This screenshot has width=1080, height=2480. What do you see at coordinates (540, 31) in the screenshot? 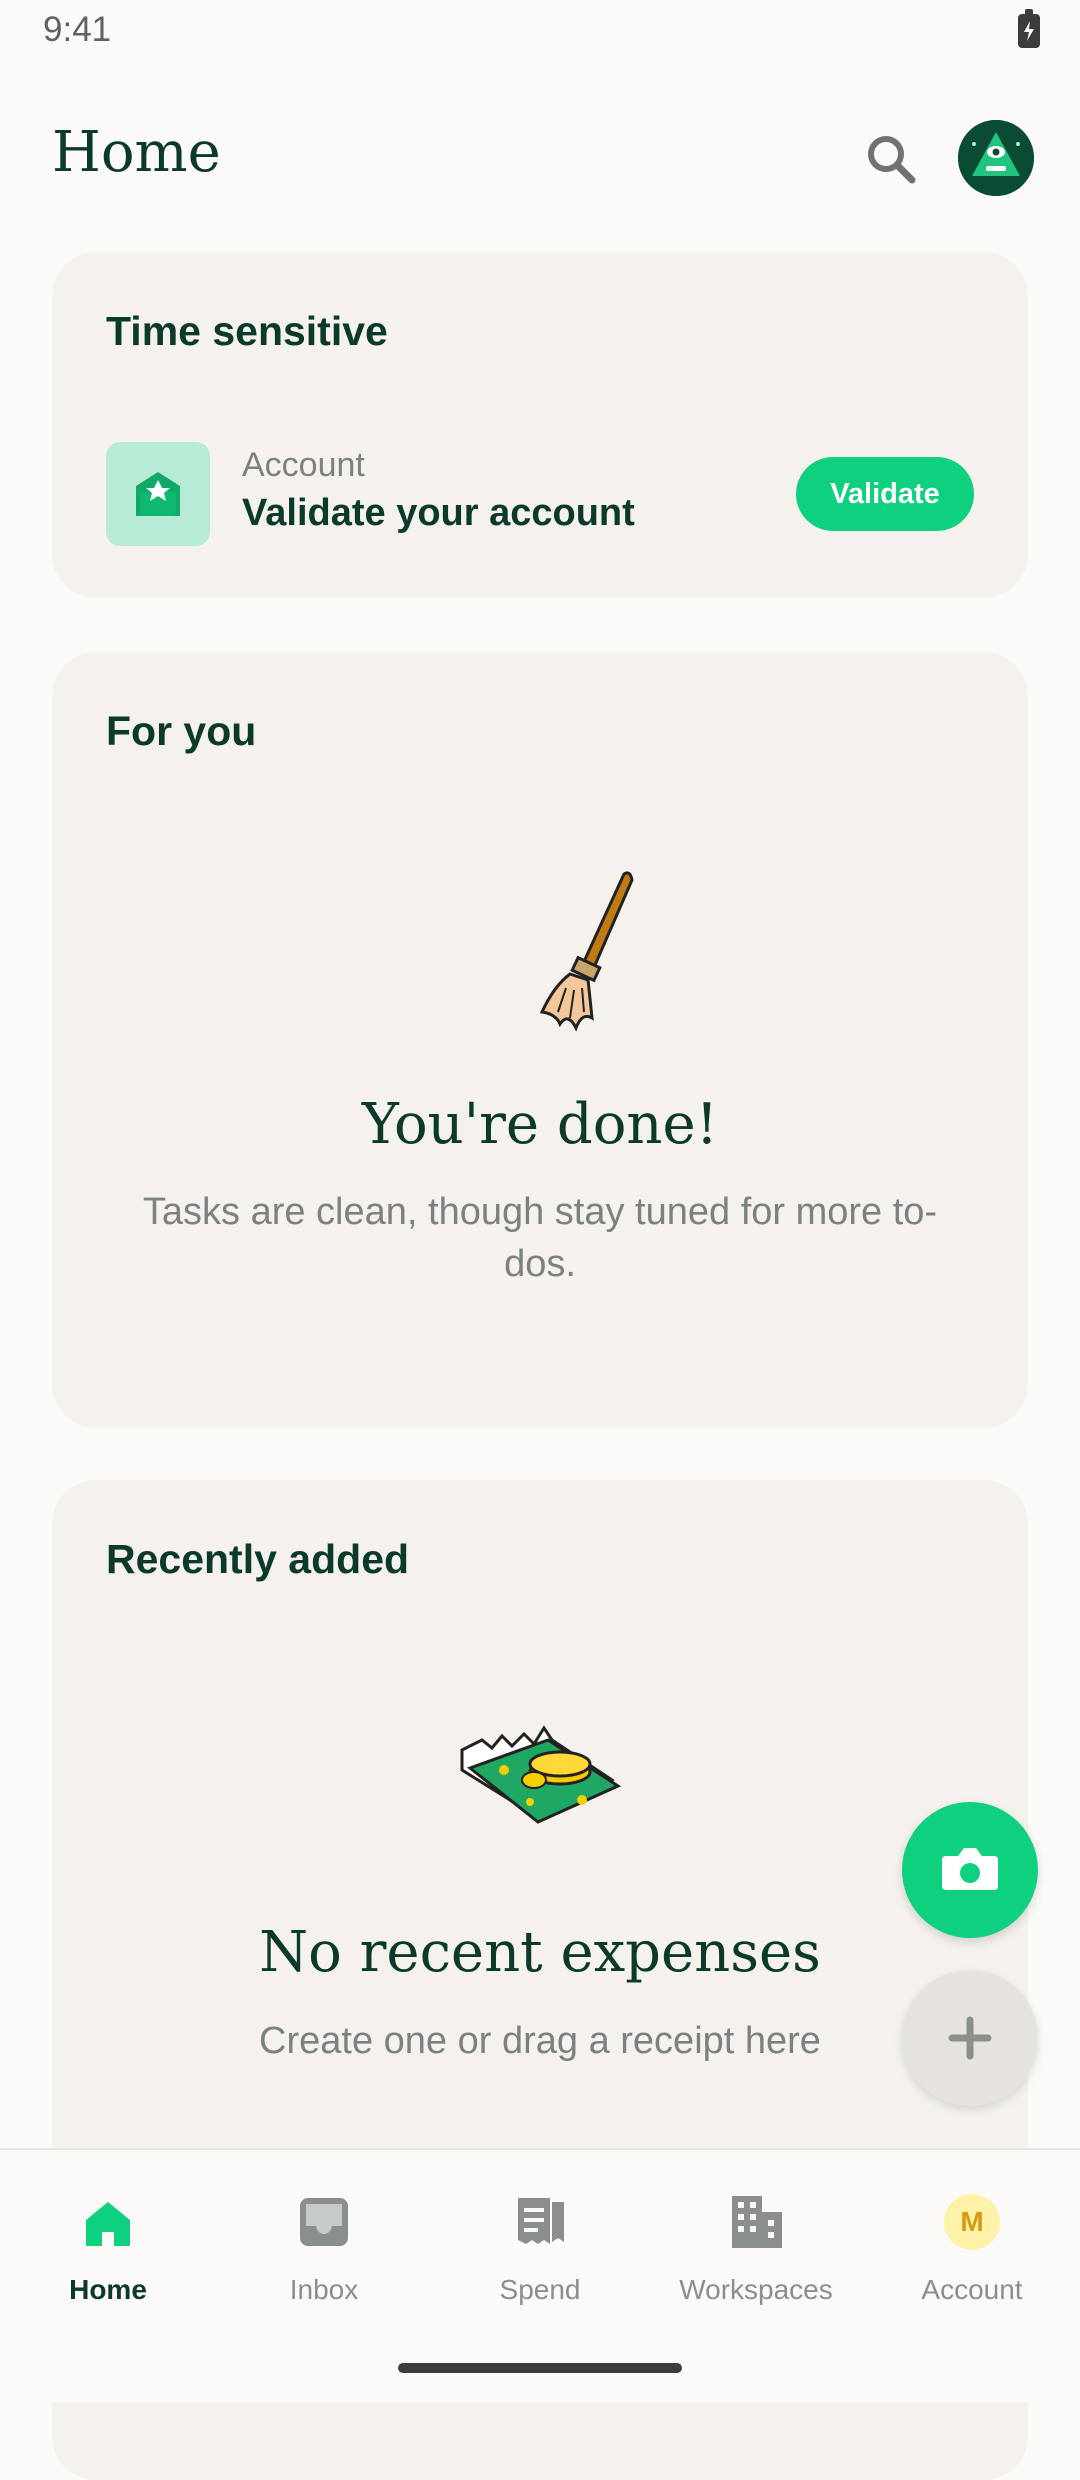
I see `status-bar: 9:41` at bounding box center [540, 31].